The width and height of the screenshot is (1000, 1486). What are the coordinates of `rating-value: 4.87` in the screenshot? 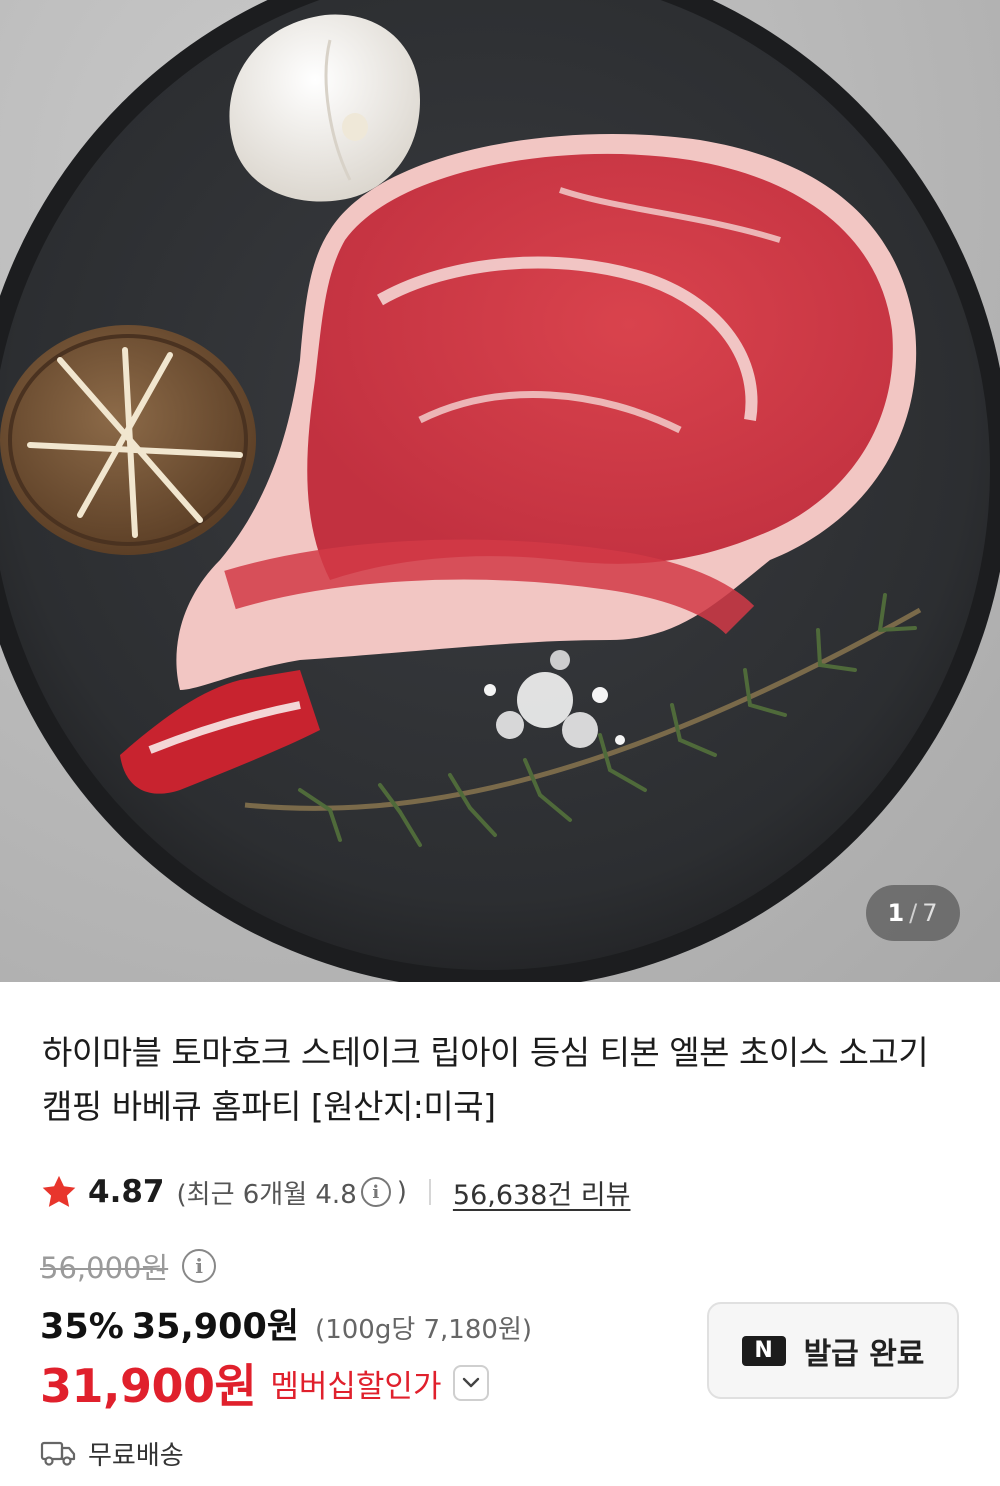 It's located at (126, 1192).